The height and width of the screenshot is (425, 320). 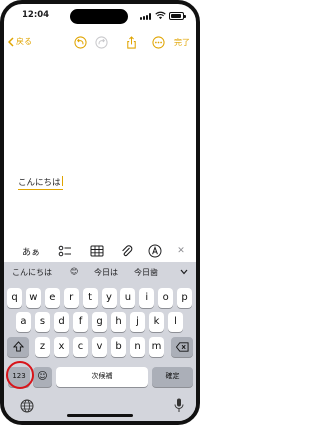 What do you see at coordinates (172, 377) in the screenshot?
I see `return-key: 確定` at bounding box center [172, 377].